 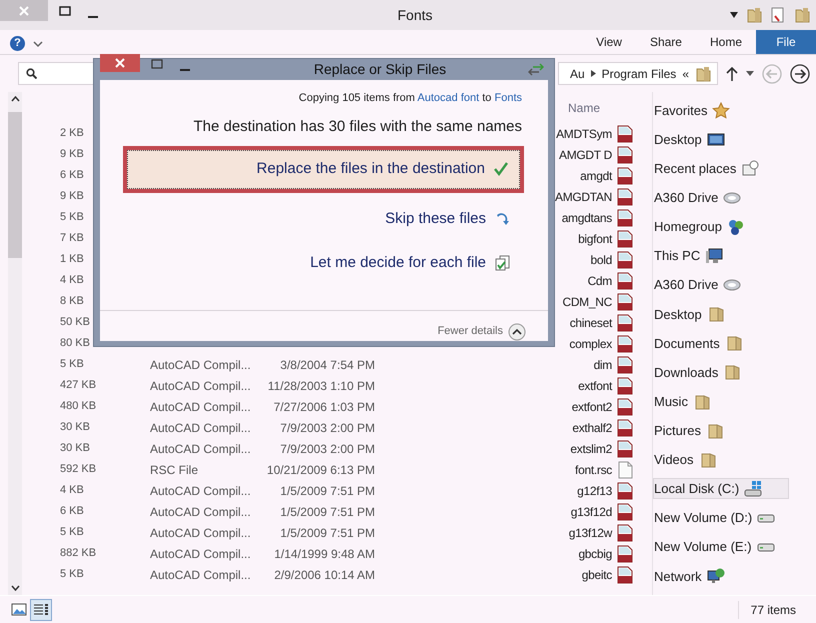 I want to click on nav-item: New Volume (E:), so click(x=727, y=547).